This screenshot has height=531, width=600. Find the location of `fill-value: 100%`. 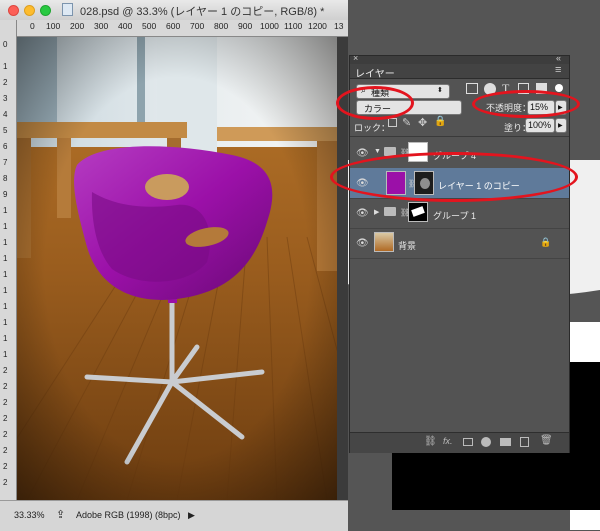

fill-value: 100% is located at coordinates (540, 125).